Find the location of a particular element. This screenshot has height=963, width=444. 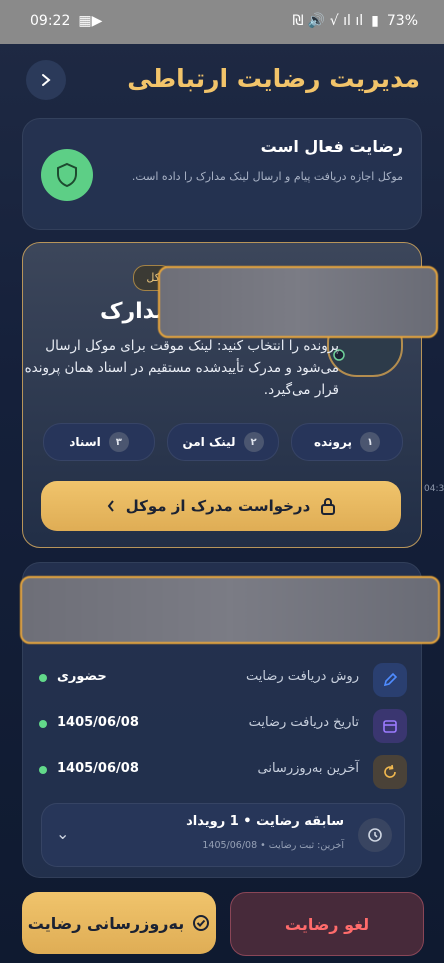

time-label: 04:33 is located at coordinates (434, 489).